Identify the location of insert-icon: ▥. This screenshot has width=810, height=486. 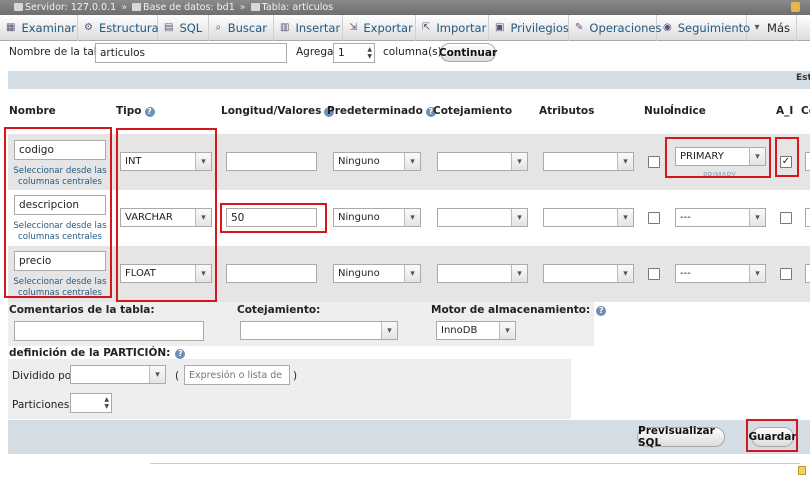
(285, 27).